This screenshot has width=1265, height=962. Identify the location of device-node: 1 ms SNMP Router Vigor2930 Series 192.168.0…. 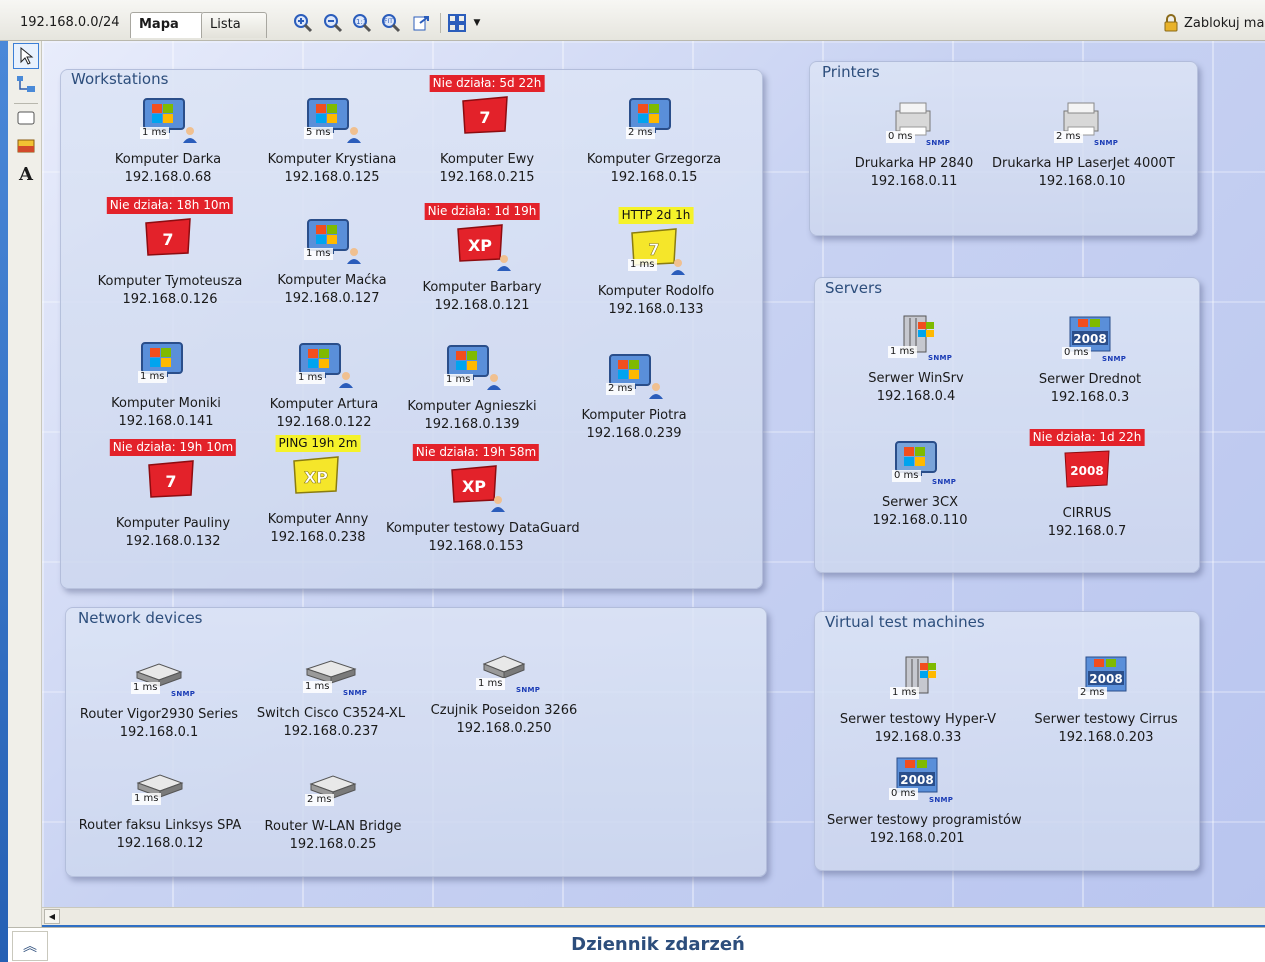
(159, 695).